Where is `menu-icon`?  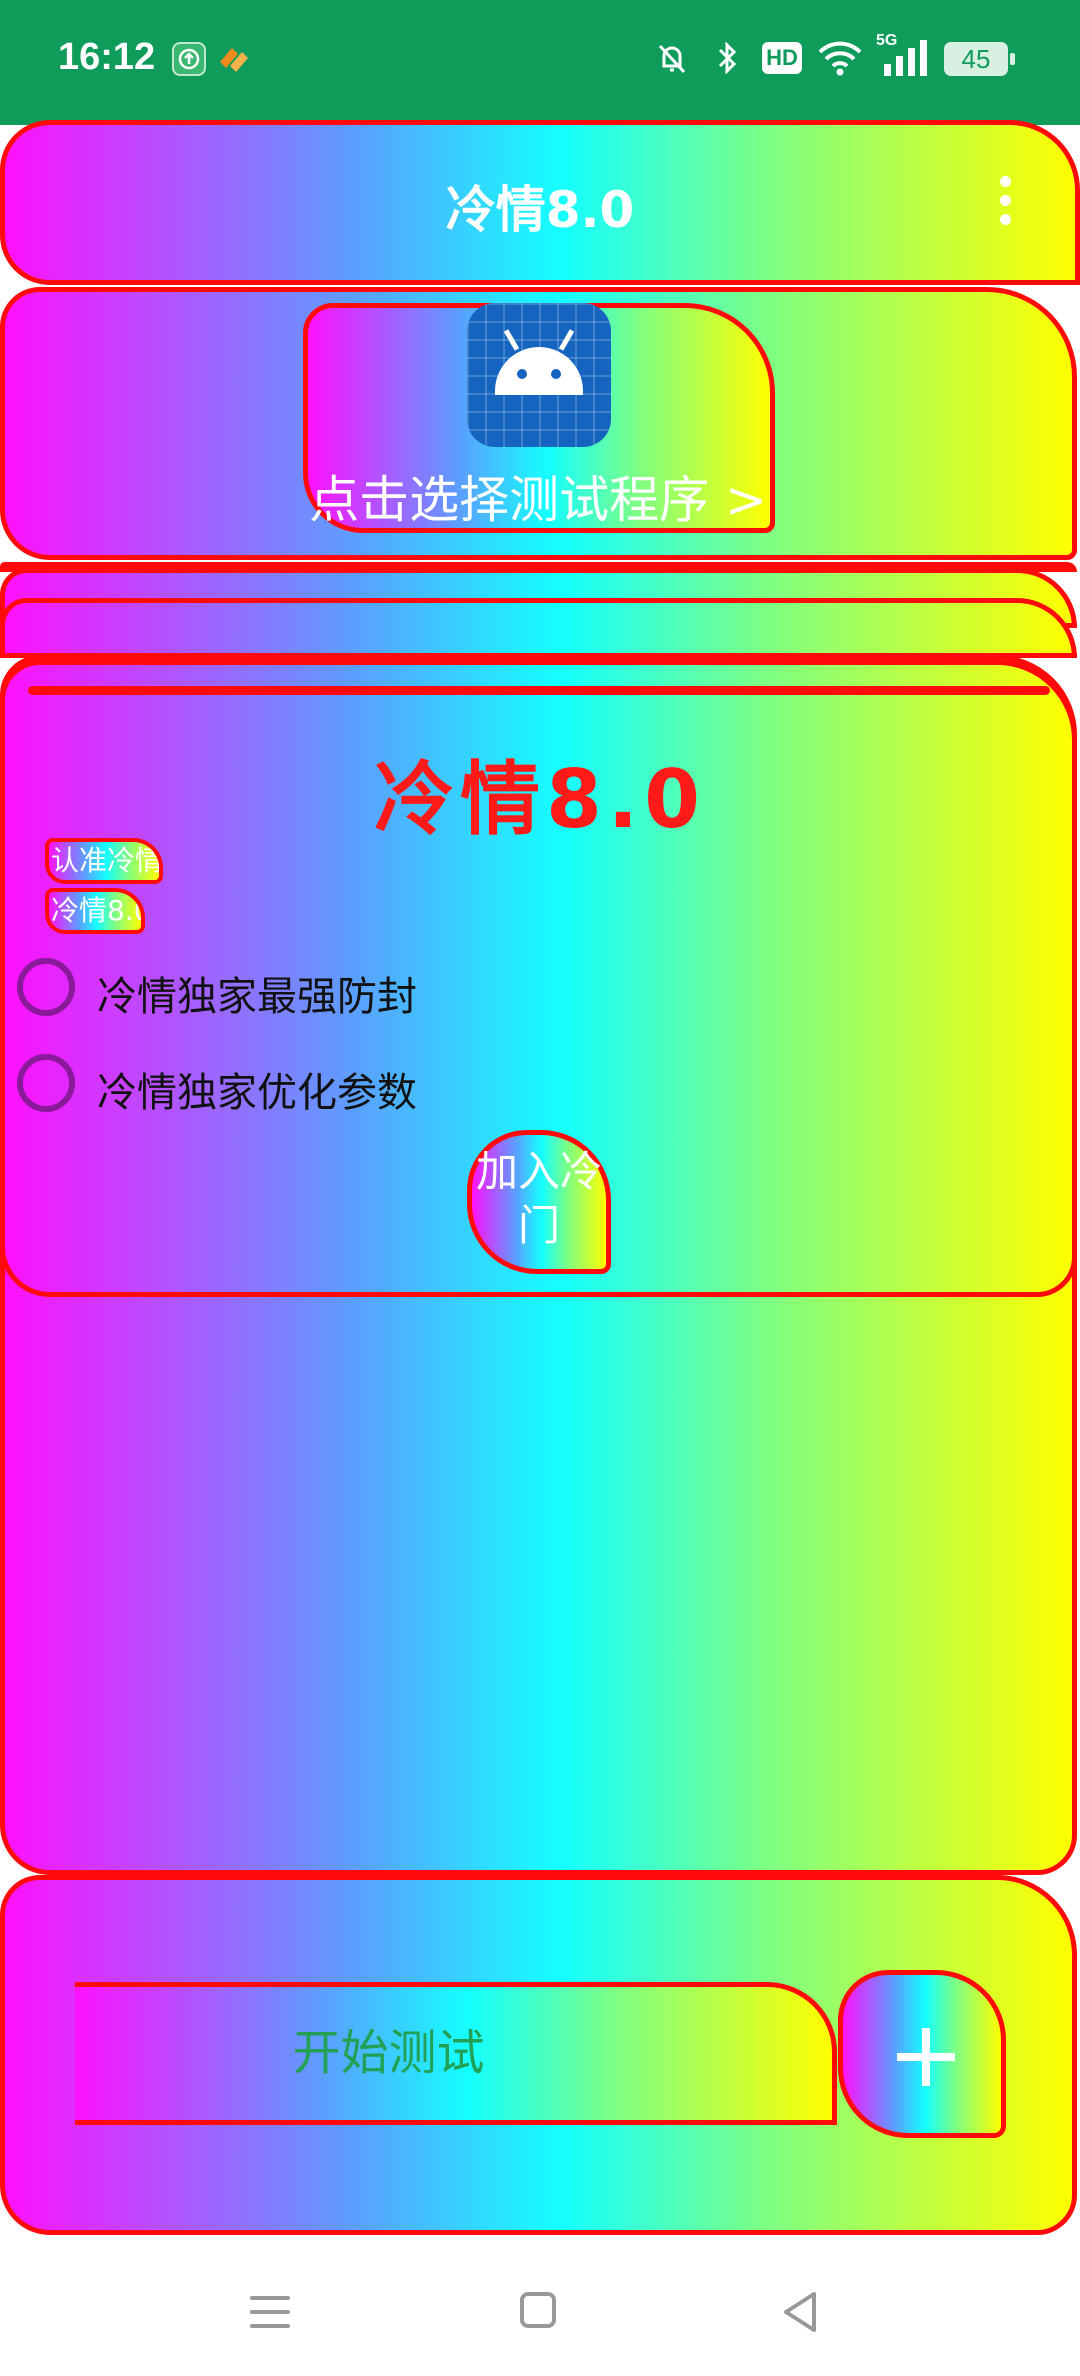 menu-icon is located at coordinates (270, 2317).